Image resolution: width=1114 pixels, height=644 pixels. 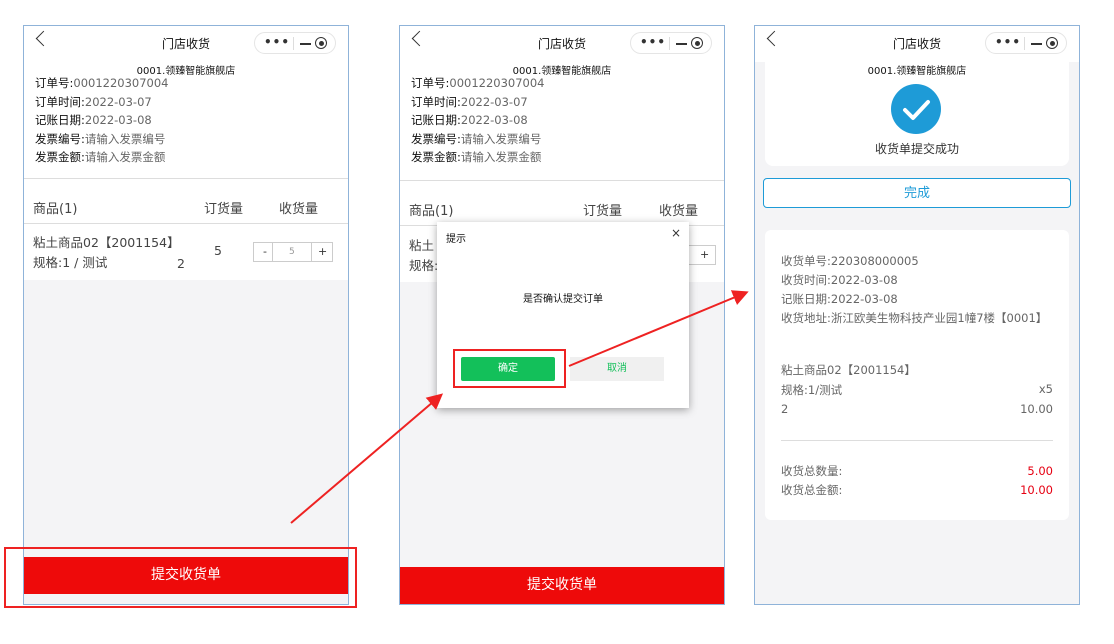 I want to click on quantity-stepper: - 5 +, so click(x=293, y=252).